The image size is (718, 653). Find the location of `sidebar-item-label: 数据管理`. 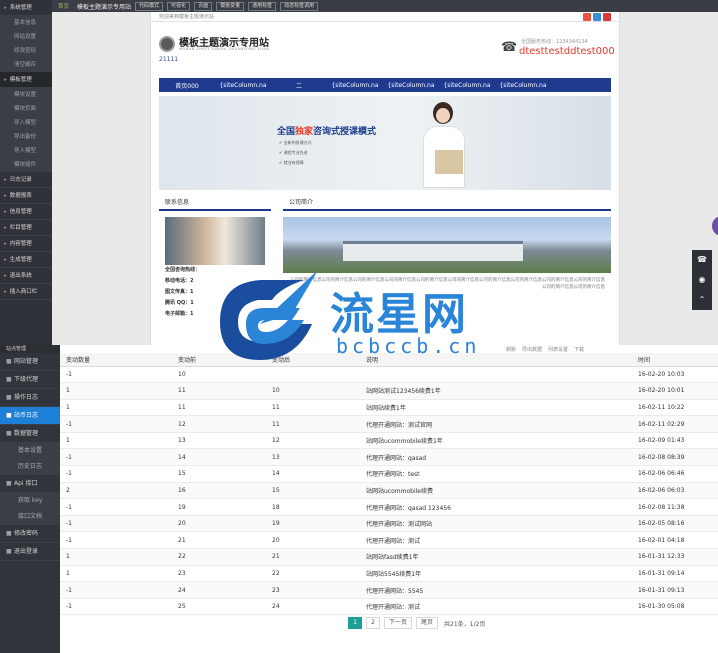

sidebar-item-label: 数据管理 is located at coordinates (26, 433).